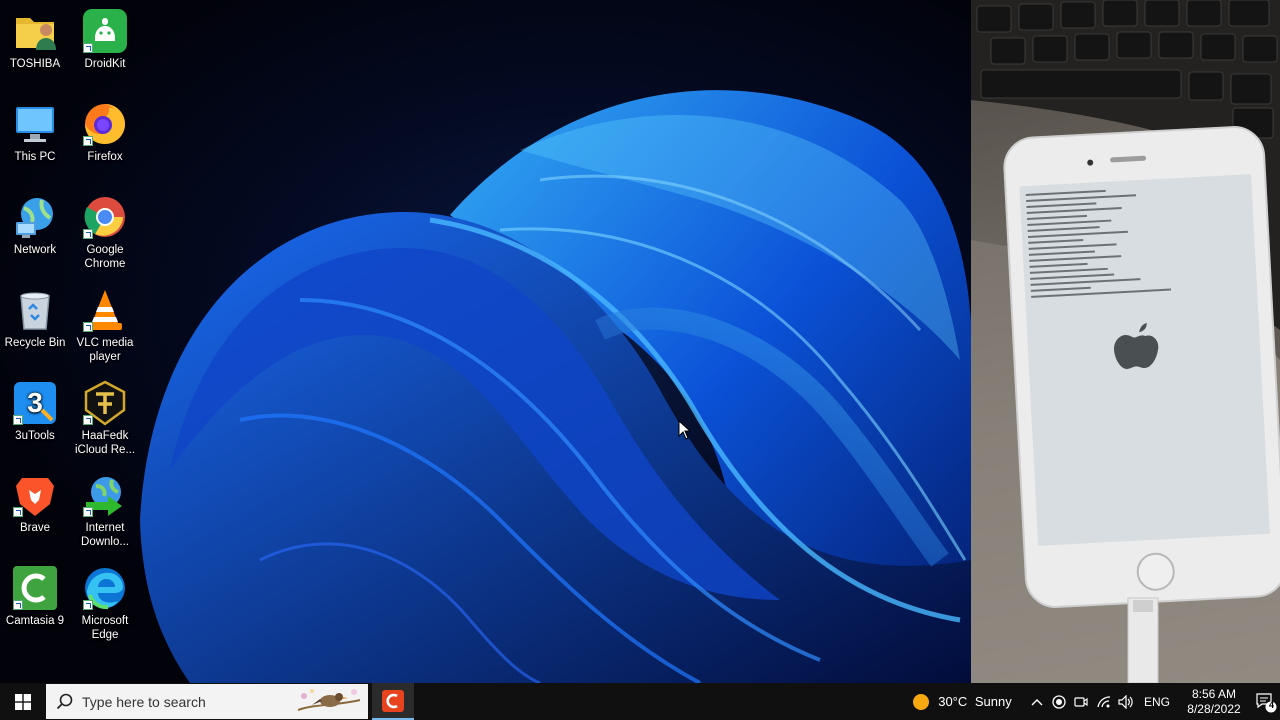  I want to click on tray-network-button, so click(1104, 701).